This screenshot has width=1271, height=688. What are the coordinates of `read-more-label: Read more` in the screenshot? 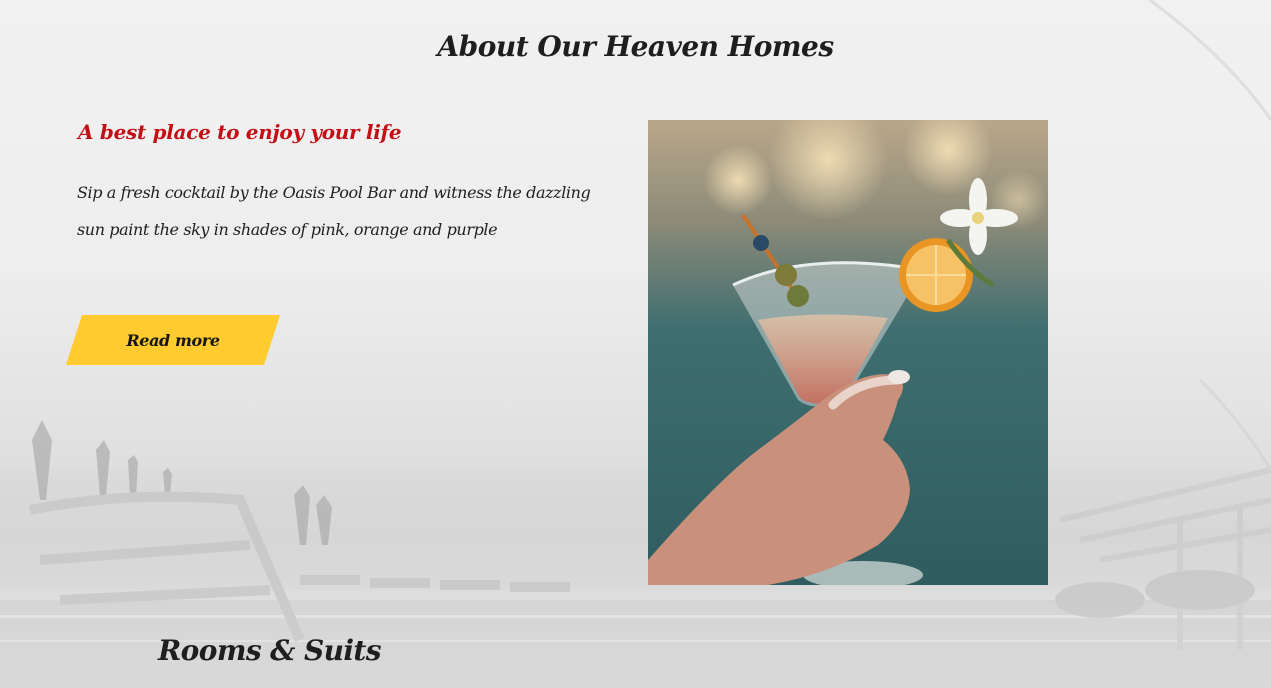 It's located at (173, 340).